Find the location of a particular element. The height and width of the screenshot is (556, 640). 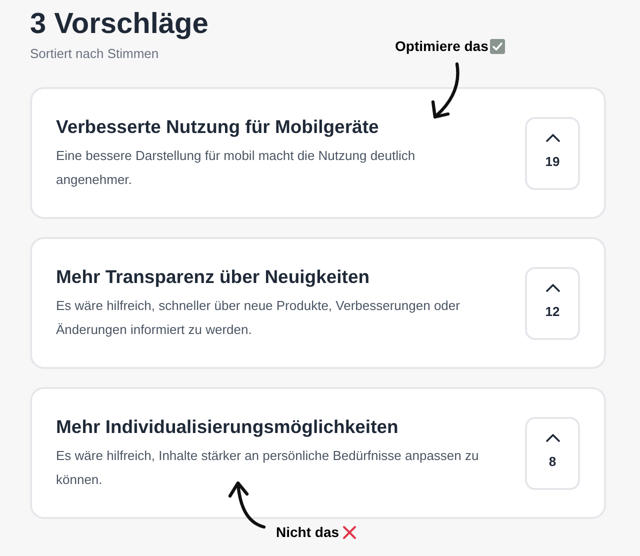

suggestion-description: Es wäre hilfreich, schneller über neue Produkte, Verbesserungen oder Änderungen informiert zu werden. is located at coordinates (258, 318).